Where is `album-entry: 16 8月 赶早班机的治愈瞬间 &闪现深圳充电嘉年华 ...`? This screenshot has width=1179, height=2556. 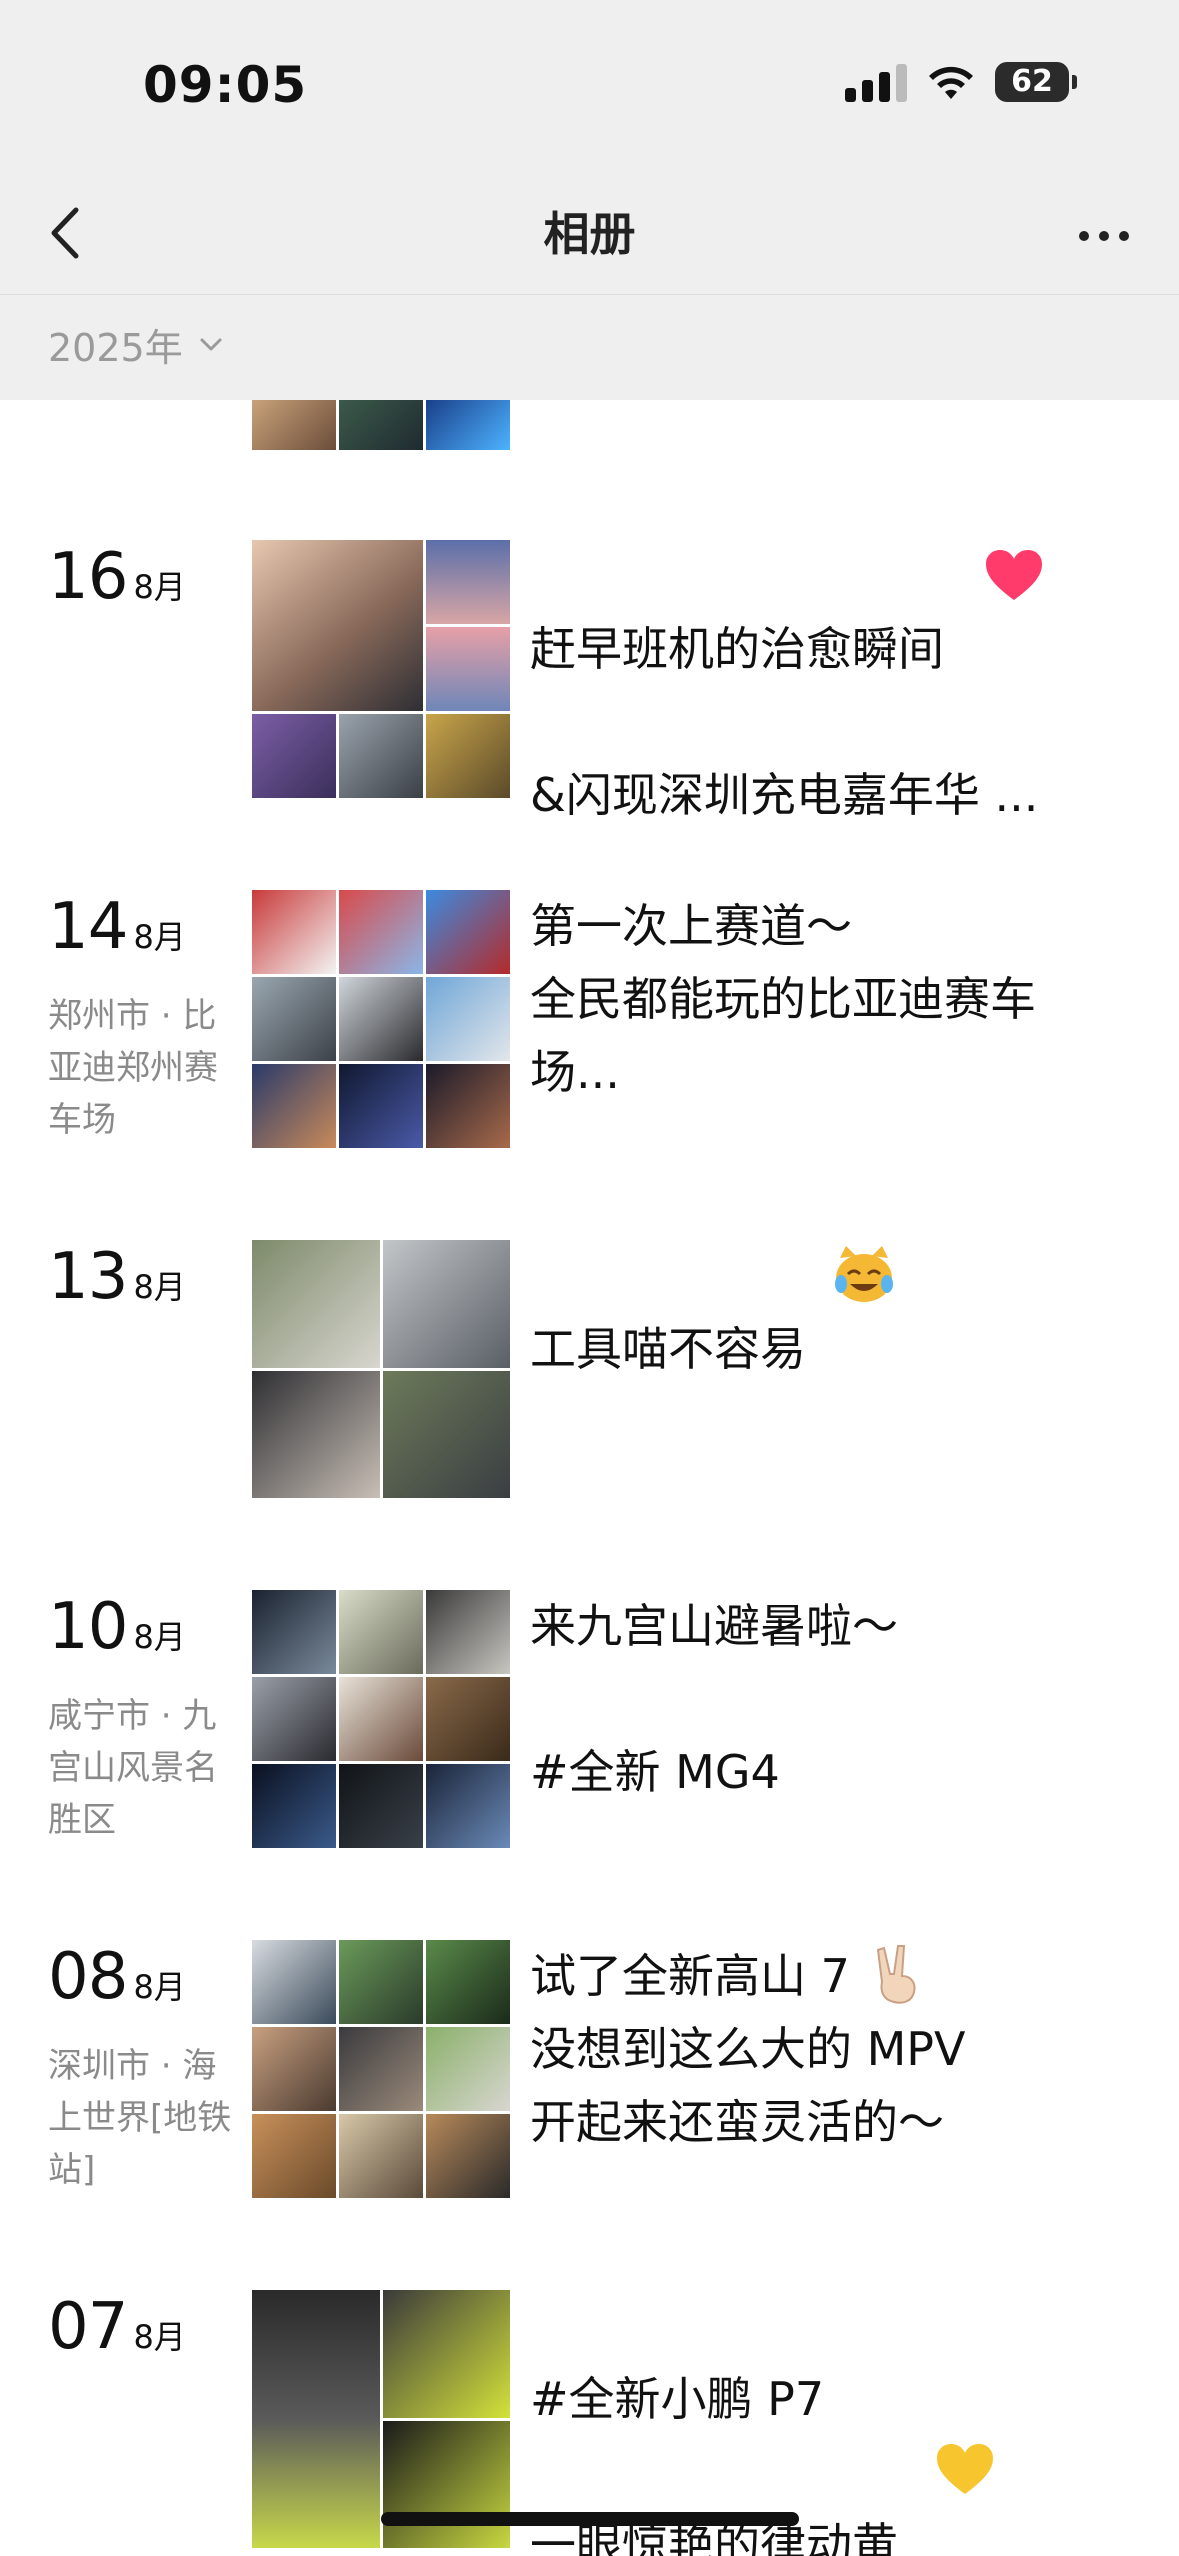
album-entry: 16 8月 赶早班机的治愈瞬间 &闪现深圳充电嘉年华 ... is located at coordinates (589, 681).